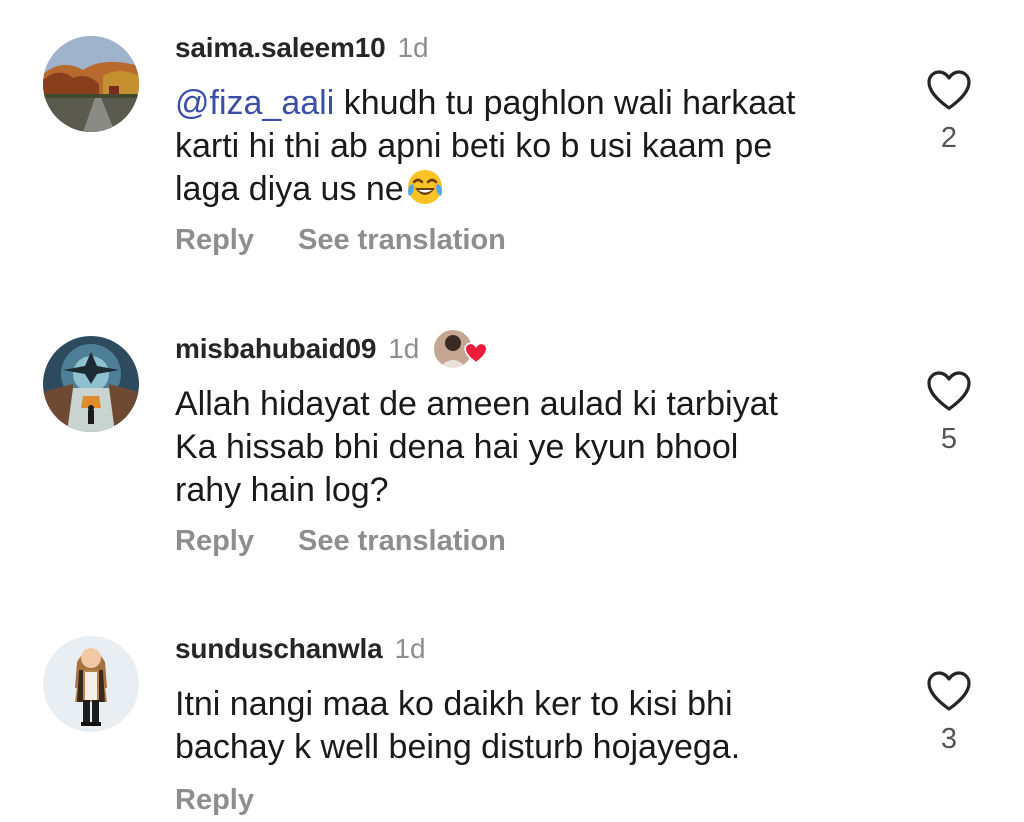  What do you see at coordinates (949, 138) in the screenshot?
I see `like-count: 2` at bounding box center [949, 138].